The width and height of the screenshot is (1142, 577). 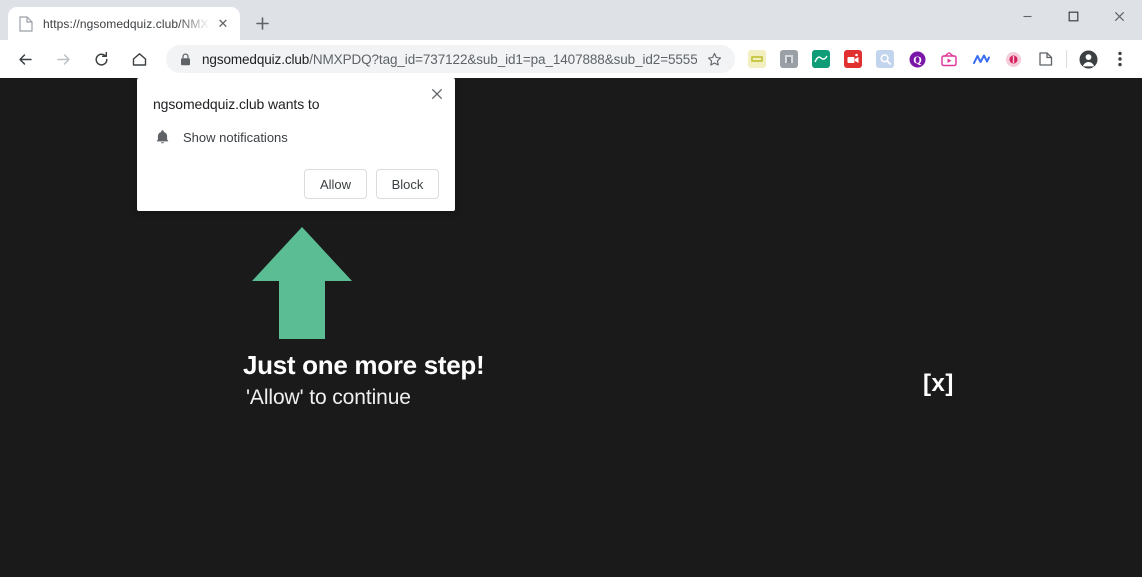 I want to click on extension-purple-q-icon: Q, so click(x=917, y=59).